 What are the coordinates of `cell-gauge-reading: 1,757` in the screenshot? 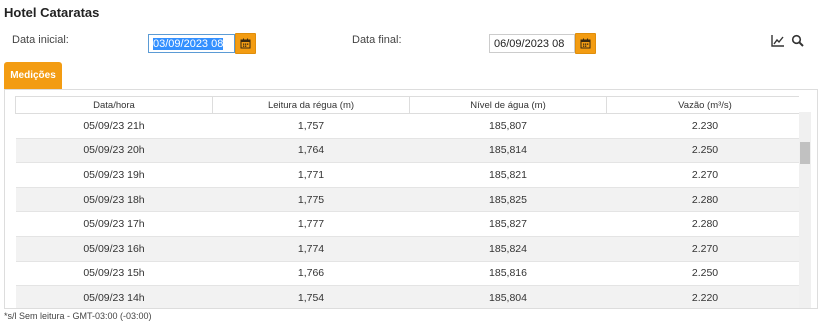 It's located at (311, 126).